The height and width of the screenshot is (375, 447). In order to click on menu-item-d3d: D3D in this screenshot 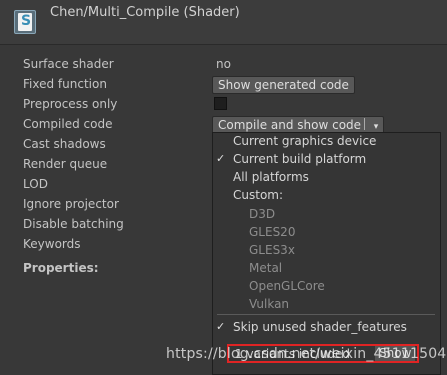, I will do `click(262, 214)`.